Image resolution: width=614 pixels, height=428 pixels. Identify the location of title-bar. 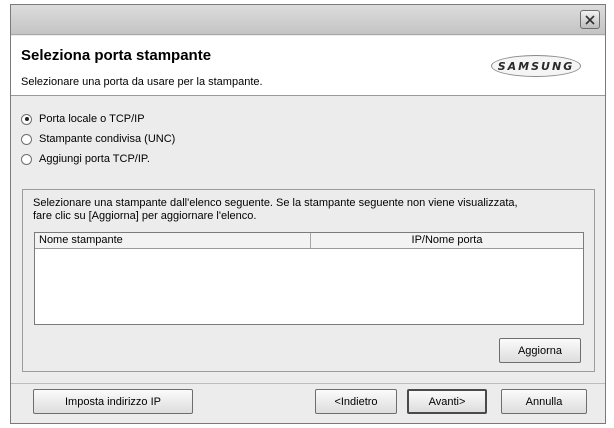
(308, 20).